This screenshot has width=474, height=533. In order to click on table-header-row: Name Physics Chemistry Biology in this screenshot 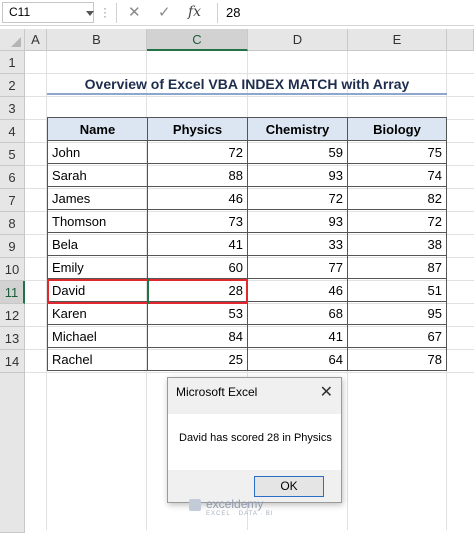, I will do `click(247, 129)`.